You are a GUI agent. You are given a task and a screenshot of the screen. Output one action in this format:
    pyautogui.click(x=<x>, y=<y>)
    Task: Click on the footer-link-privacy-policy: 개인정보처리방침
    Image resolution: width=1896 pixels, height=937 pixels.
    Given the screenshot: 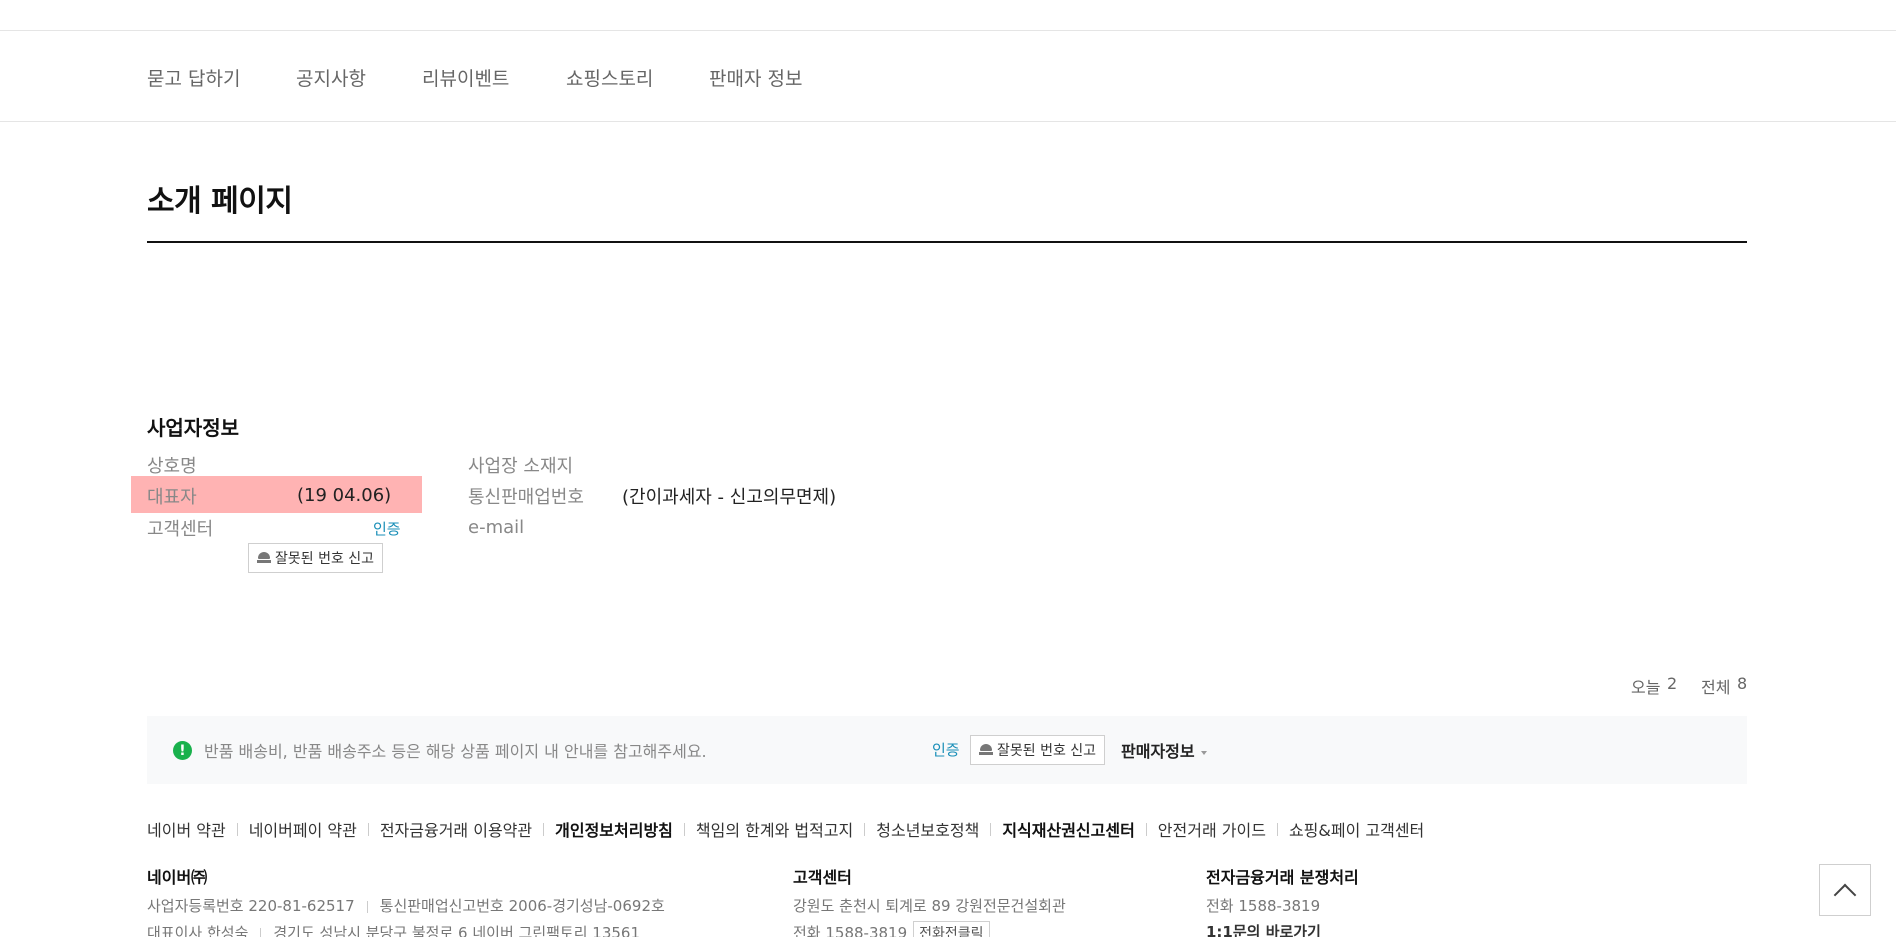 What is the action you would take?
    pyautogui.click(x=614, y=829)
    